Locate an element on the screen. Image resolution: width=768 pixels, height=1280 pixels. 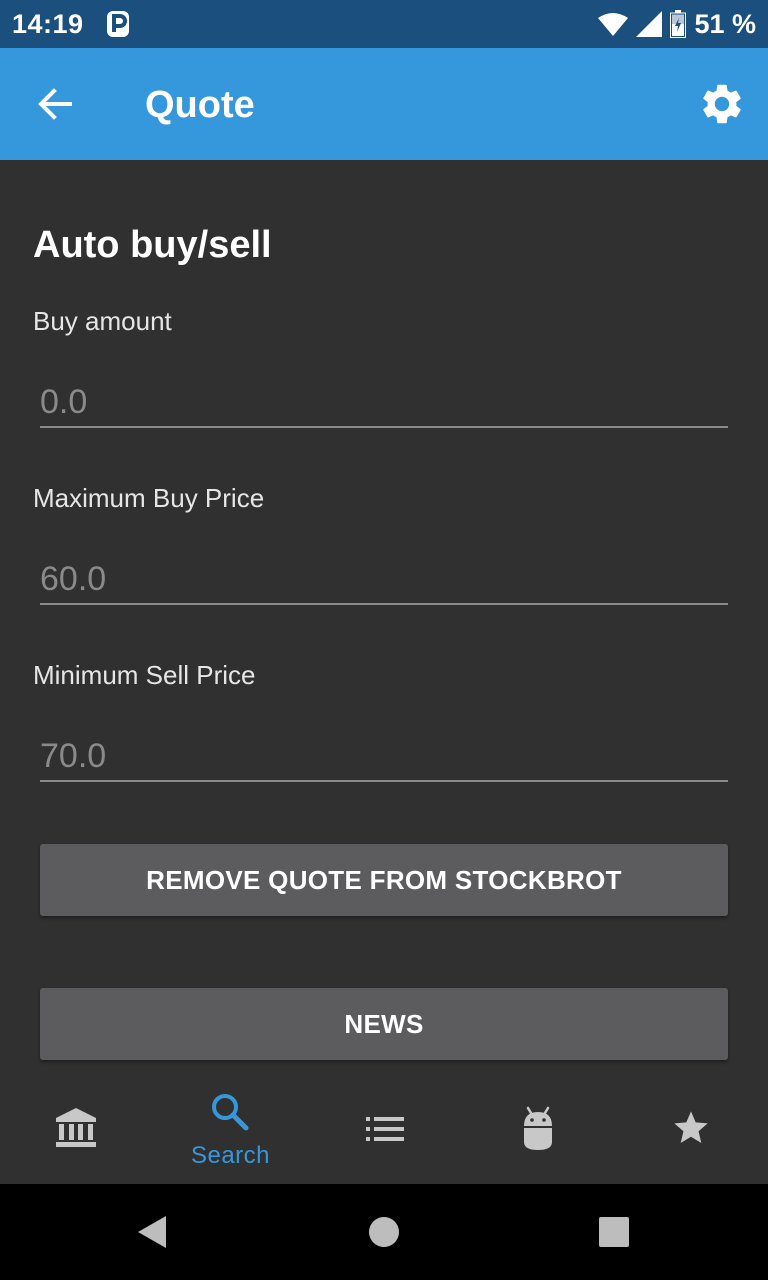
back-arrow-icon is located at coordinates (56, 104).